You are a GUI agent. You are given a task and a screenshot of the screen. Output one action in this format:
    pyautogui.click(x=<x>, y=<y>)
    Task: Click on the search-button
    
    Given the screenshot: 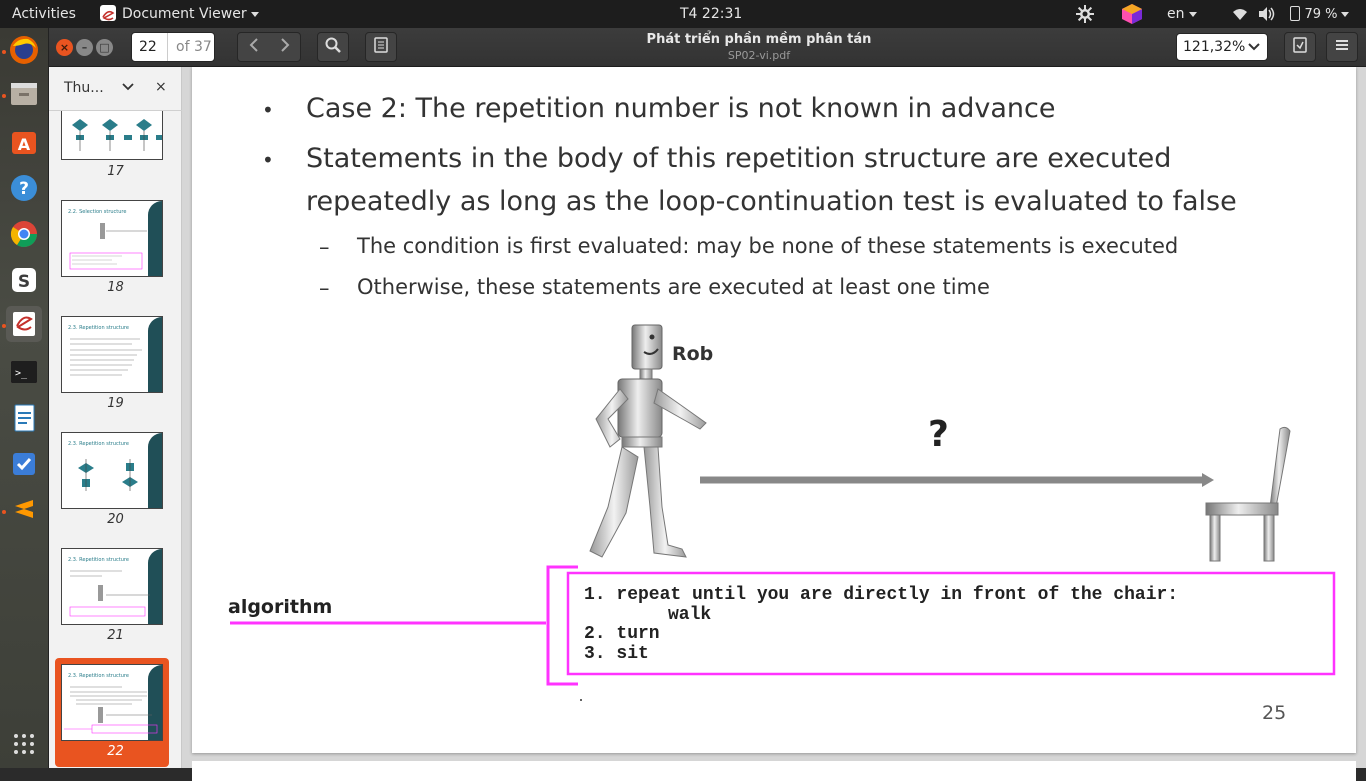 What is the action you would take?
    pyautogui.click(x=333, y=47)
    